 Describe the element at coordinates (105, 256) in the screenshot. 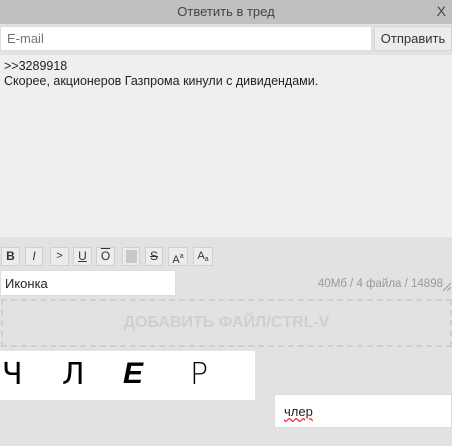

I see `overline-button: O` at that location.